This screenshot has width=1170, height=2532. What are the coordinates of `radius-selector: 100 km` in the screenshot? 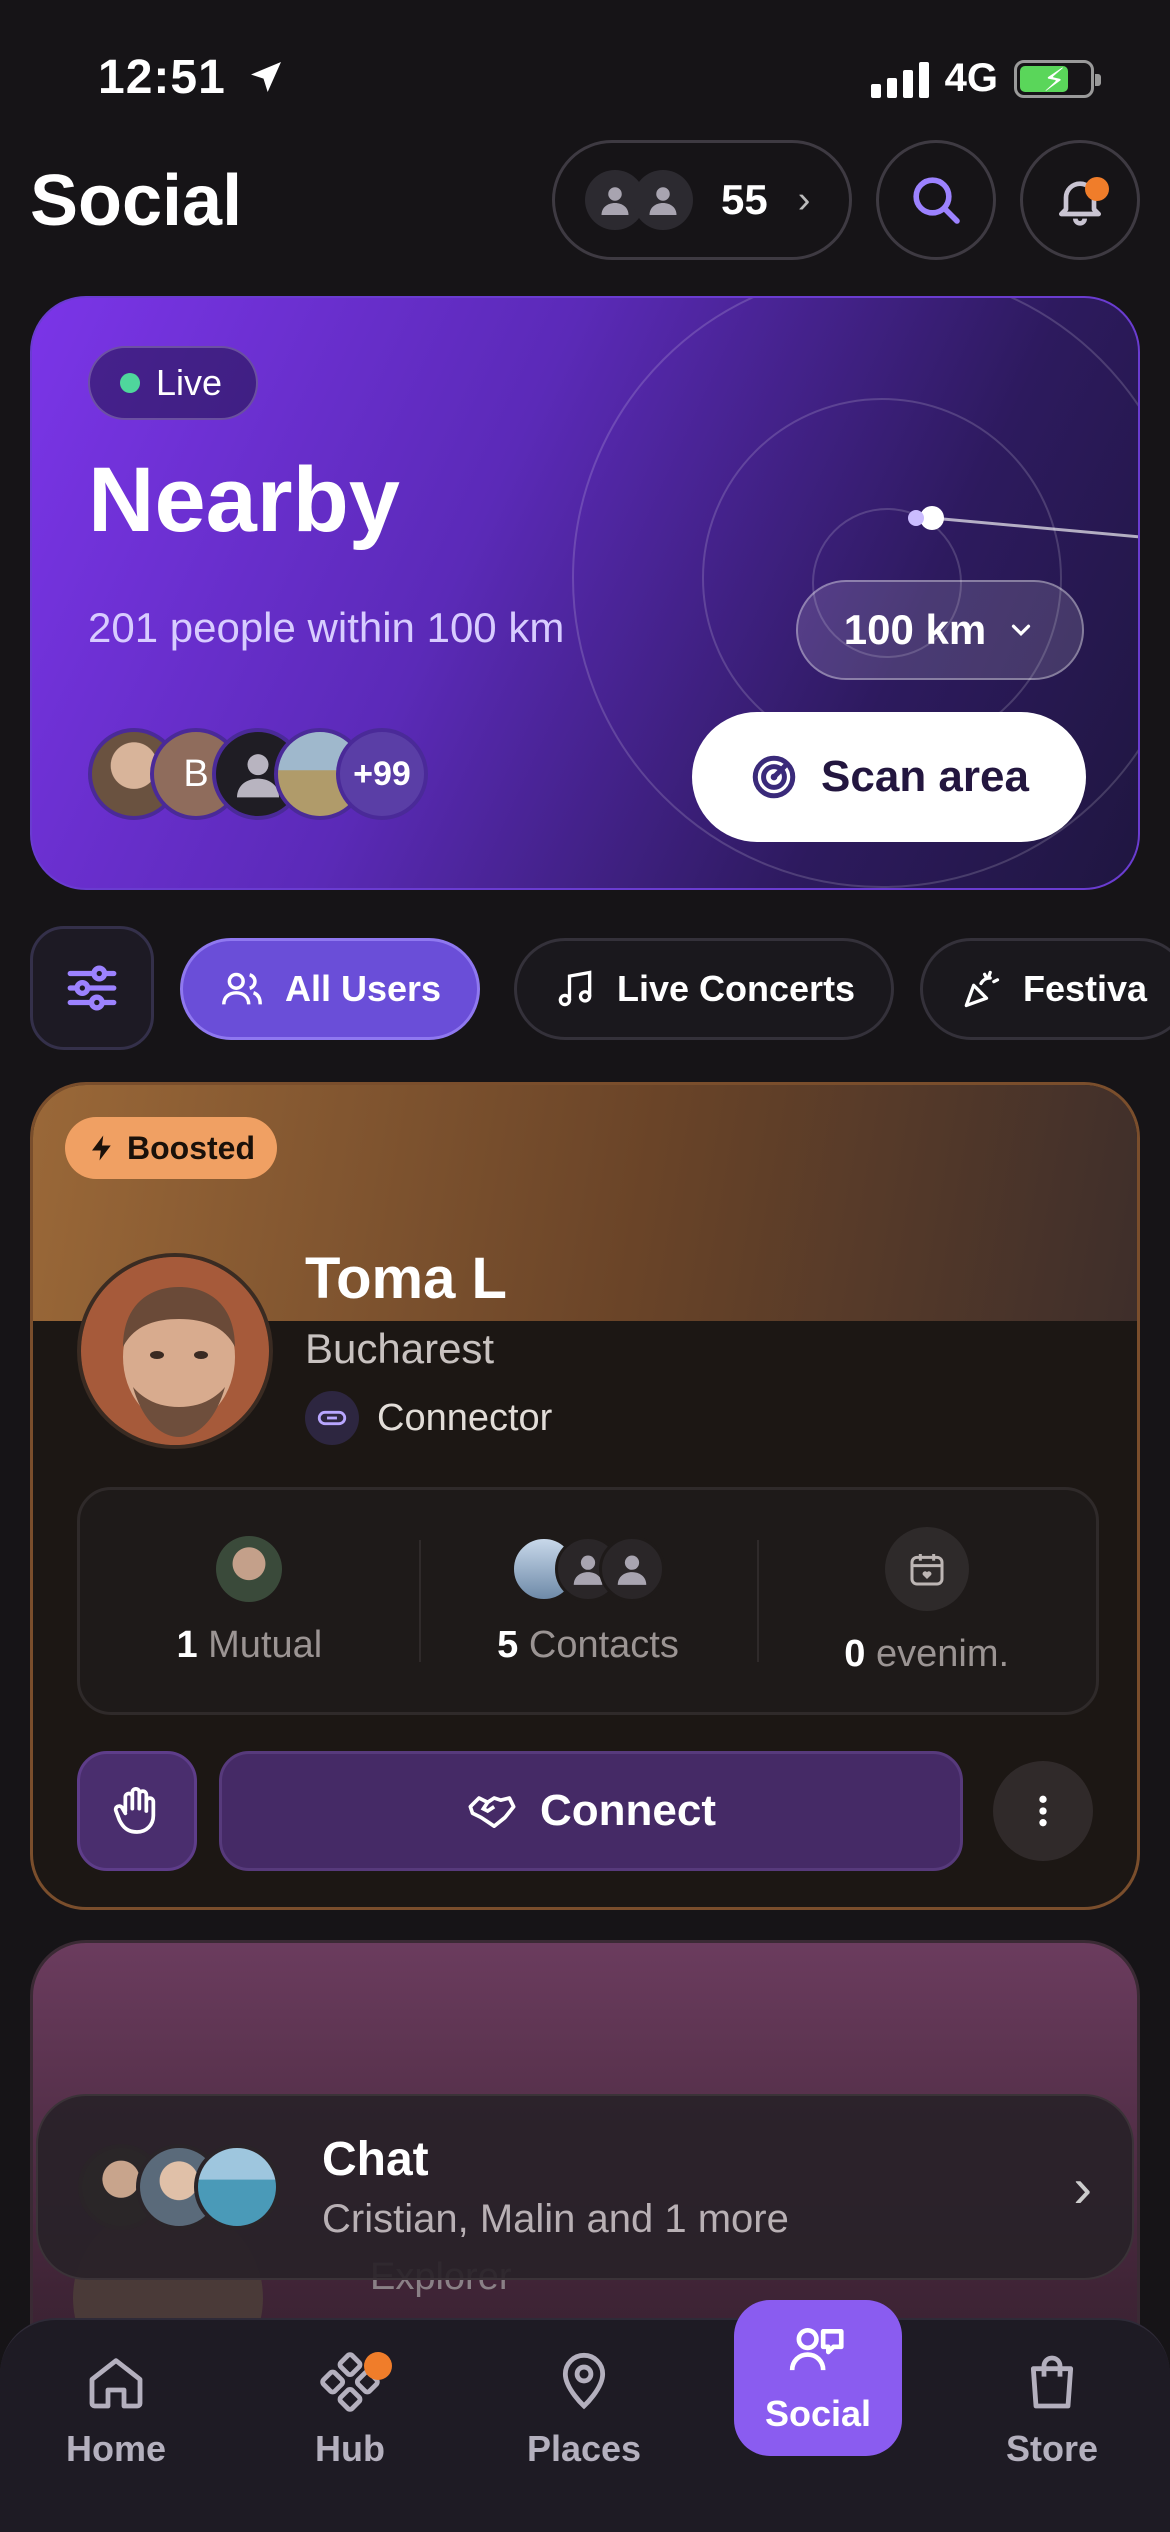 It's located at (940, 630).